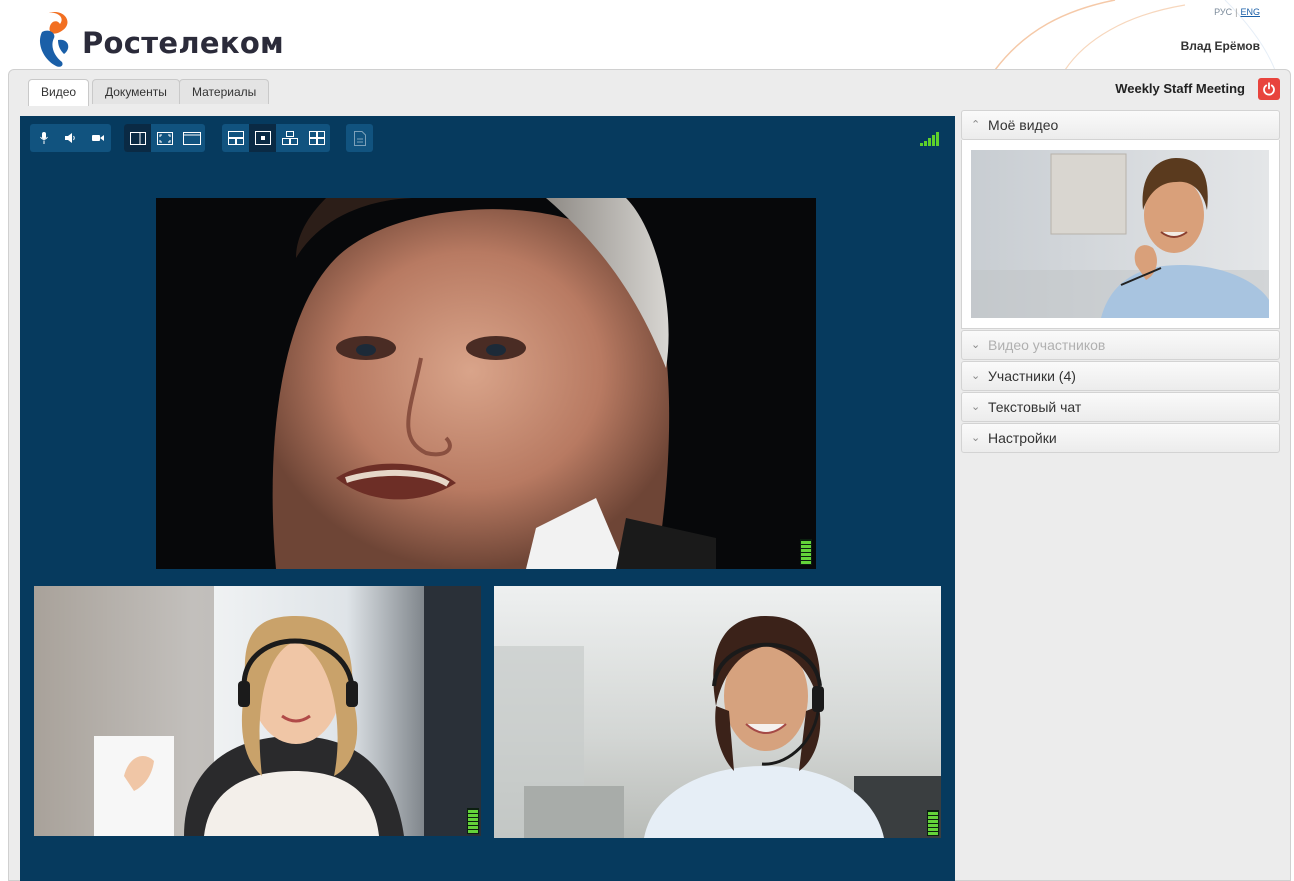  I want to click on participants-count: (4), so click(1067, 376).